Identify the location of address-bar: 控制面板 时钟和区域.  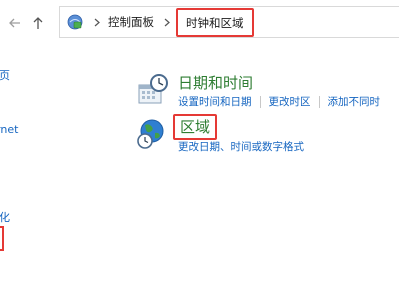
(229, 22).